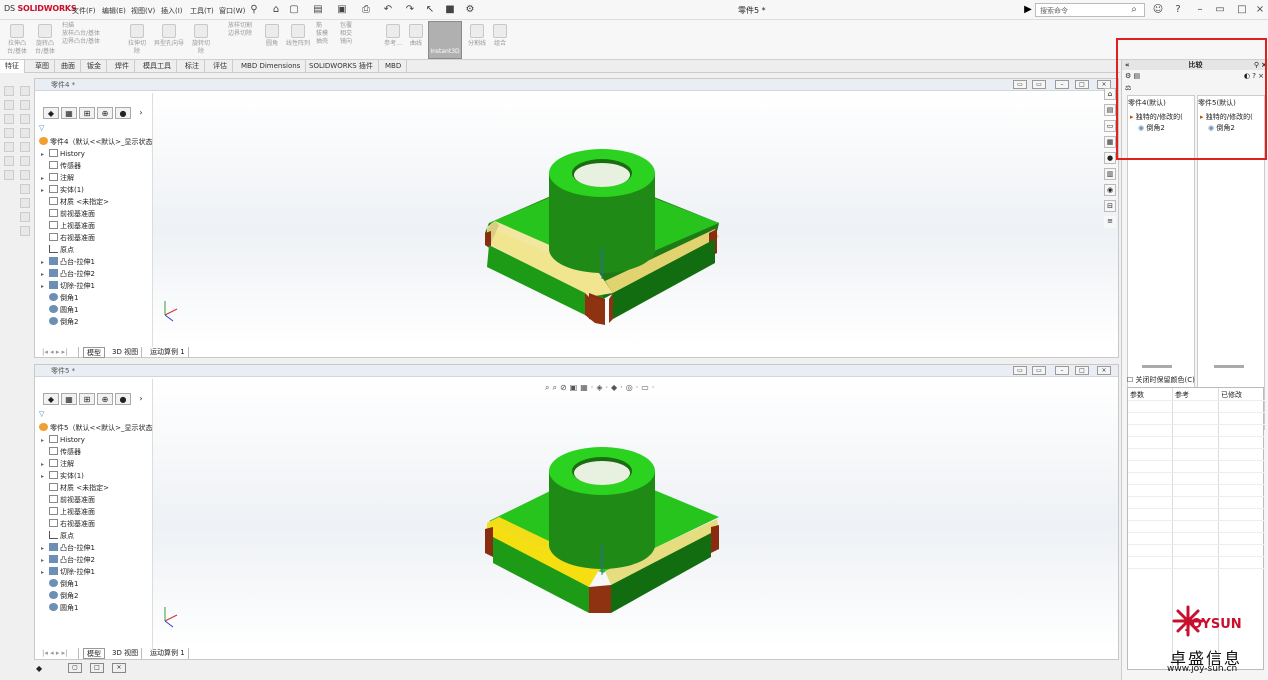 This screenshot has height=680, width=1268. Describe the element at coordinates (192, 66) in the screenshot. I see `tab-markup: 标注` at that location.